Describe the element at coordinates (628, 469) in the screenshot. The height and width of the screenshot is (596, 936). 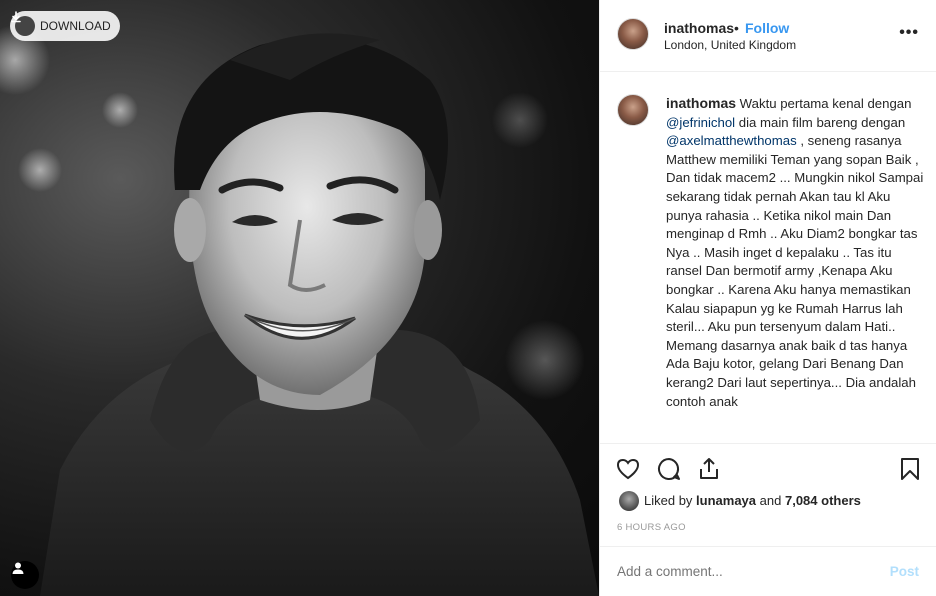
I see `heart-icon` at that location.